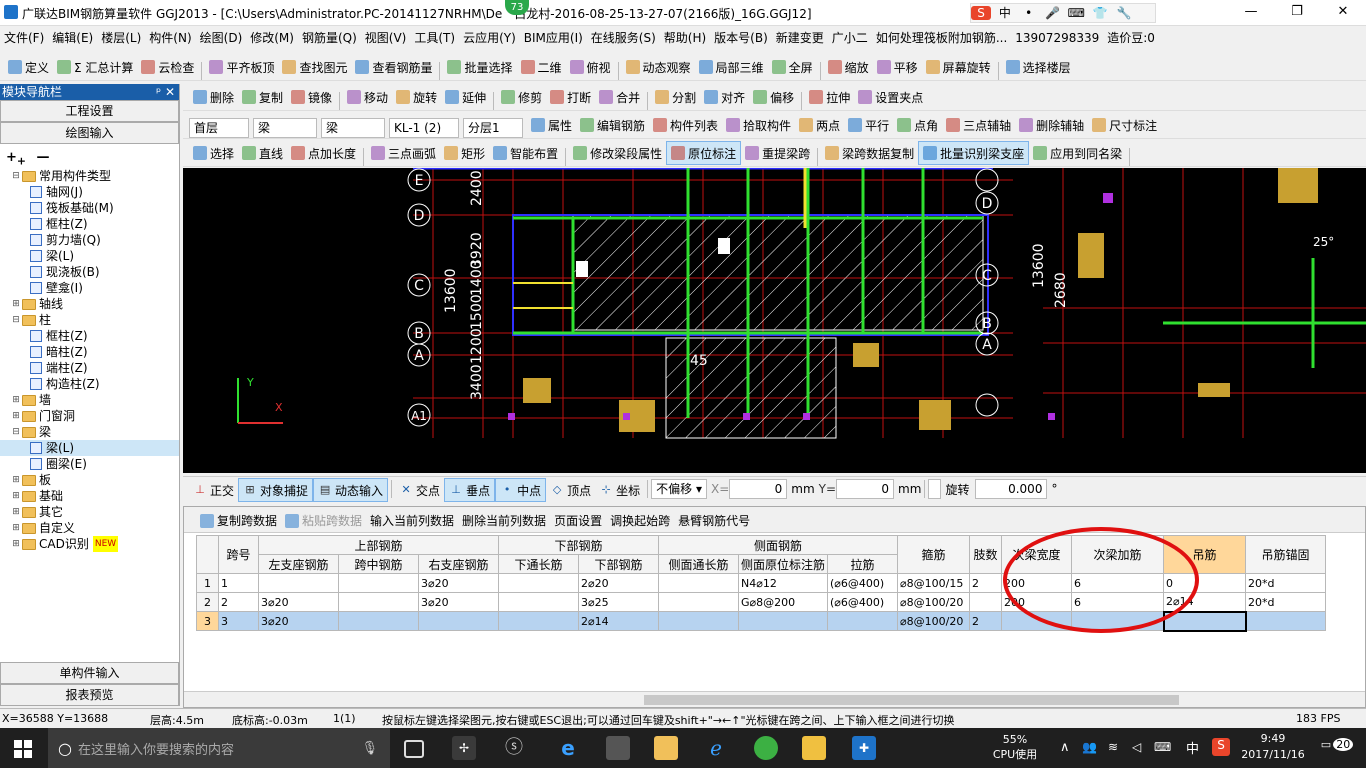 The image size is (1366, 768). Describe the element at coordinates (568, 748) in the screenshot. I see `edge-browser-icon: e` at that location.